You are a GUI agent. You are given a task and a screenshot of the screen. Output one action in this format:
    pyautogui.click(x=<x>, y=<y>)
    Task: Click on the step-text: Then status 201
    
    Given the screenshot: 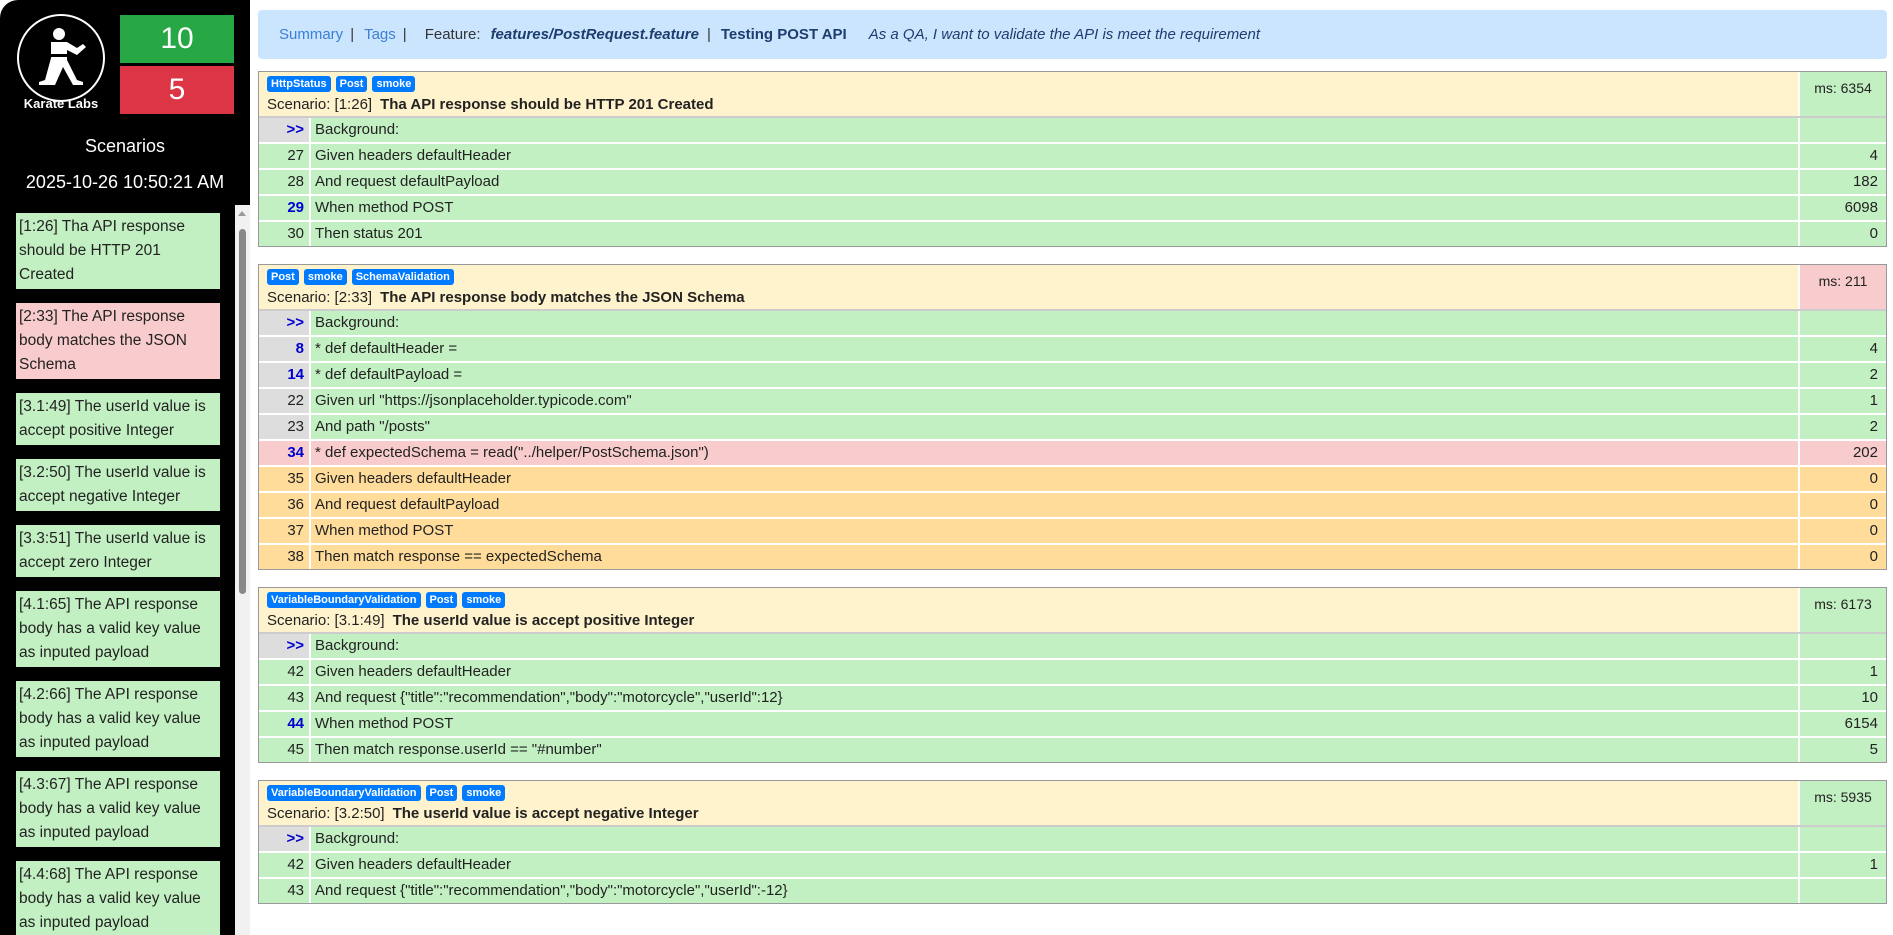 What is the action you would take?
    pyautogui.click(x=1055, y=234)
    